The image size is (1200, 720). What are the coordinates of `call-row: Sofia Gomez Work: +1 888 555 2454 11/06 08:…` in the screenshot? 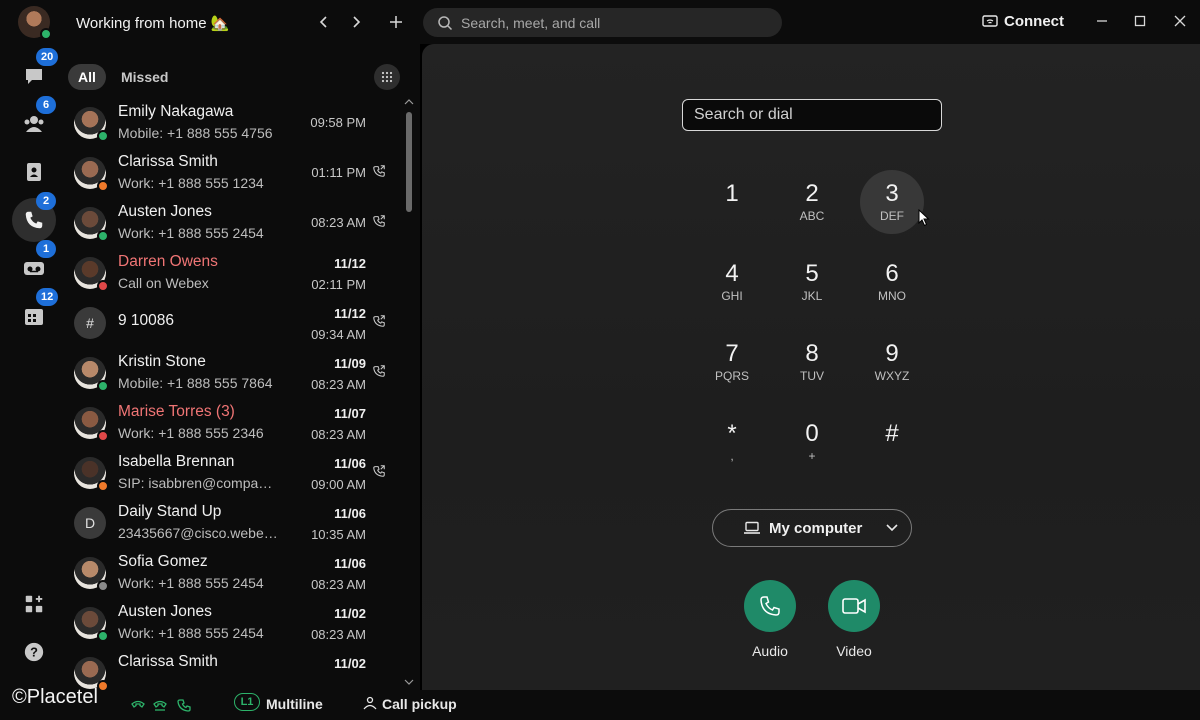 It's located at (233, 573).